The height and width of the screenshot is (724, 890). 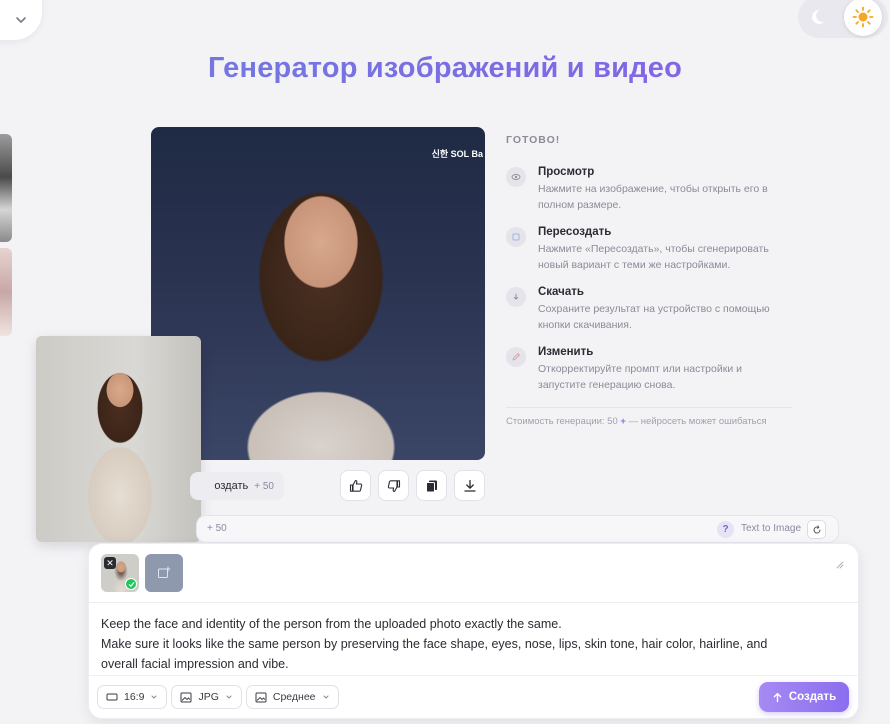 What do you see at coordinates (623, 421) in the screenshot?
I see `plus-icon: +` at bounding box center [623, 421].